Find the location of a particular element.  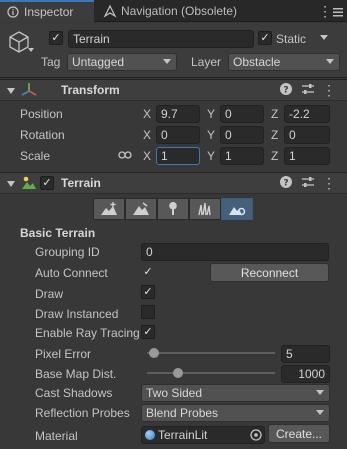

tab-inspector-label: Inspector is located at coordinates (49, 12).